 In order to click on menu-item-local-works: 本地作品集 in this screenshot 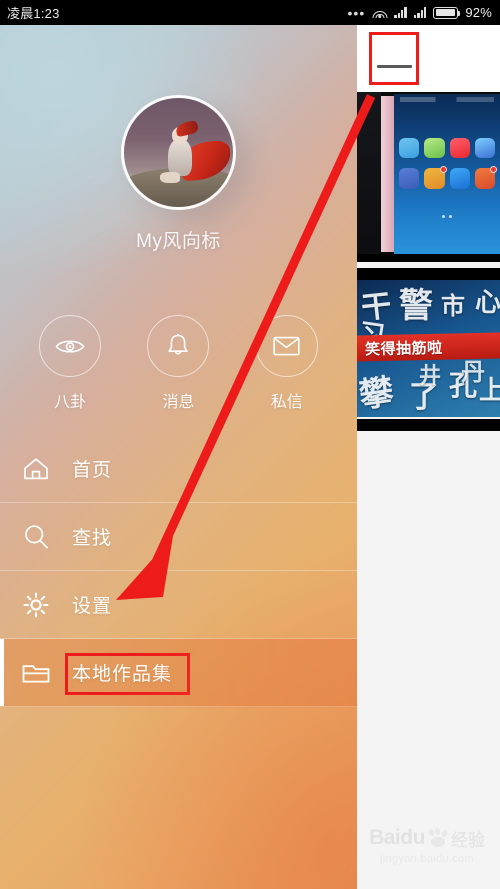, I will do `click(178, 673)`.